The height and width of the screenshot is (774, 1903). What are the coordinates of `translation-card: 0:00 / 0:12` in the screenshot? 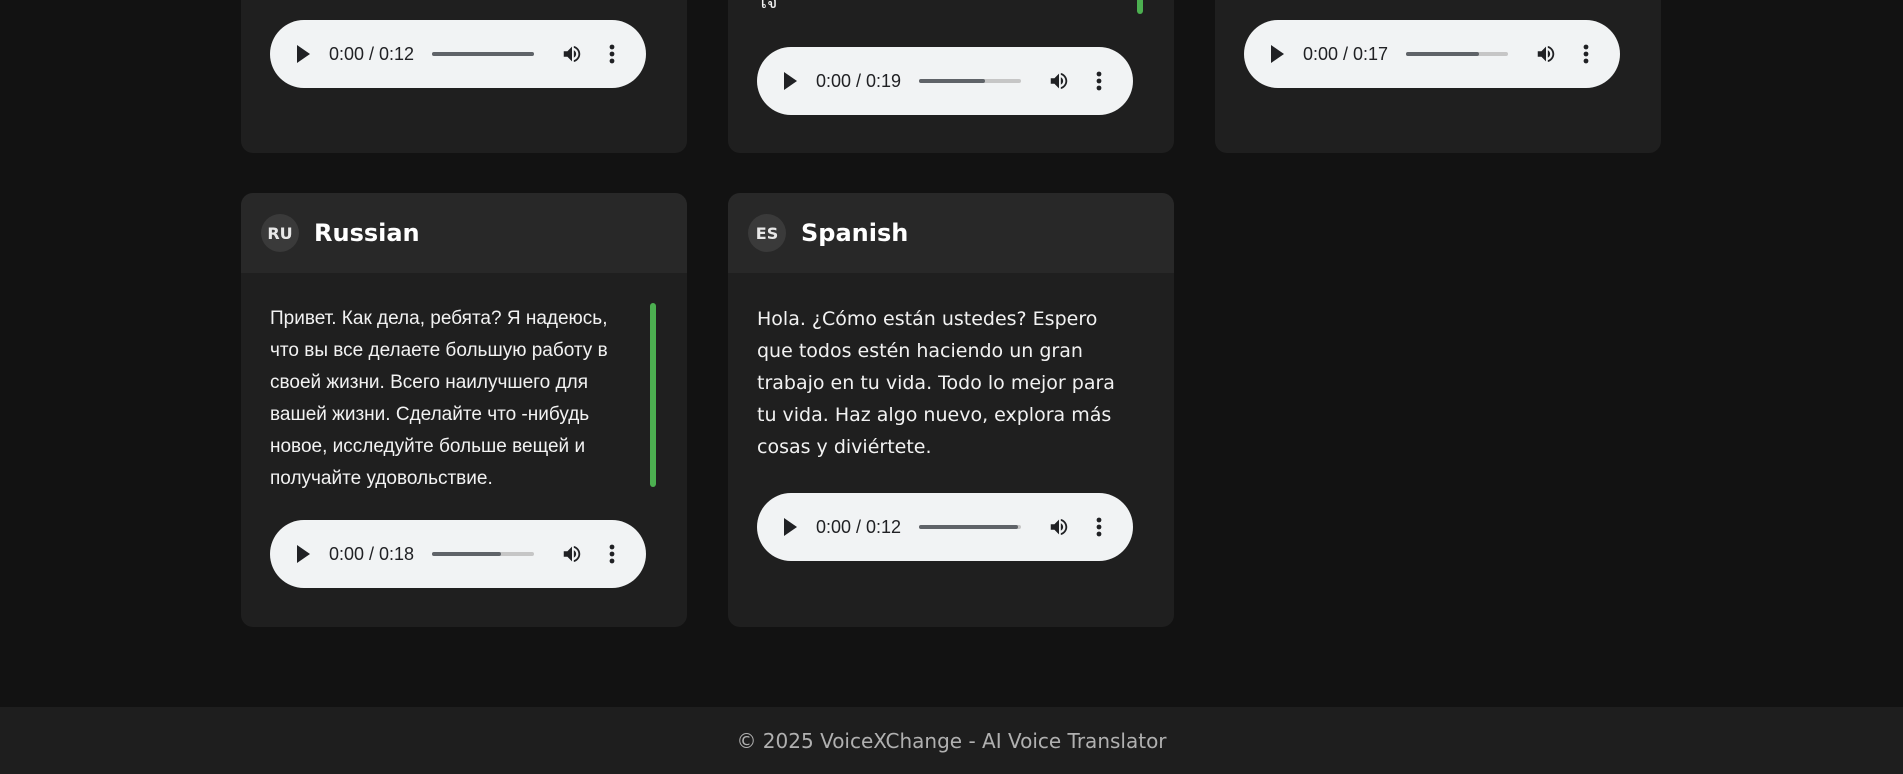 It's located at (464, 76).